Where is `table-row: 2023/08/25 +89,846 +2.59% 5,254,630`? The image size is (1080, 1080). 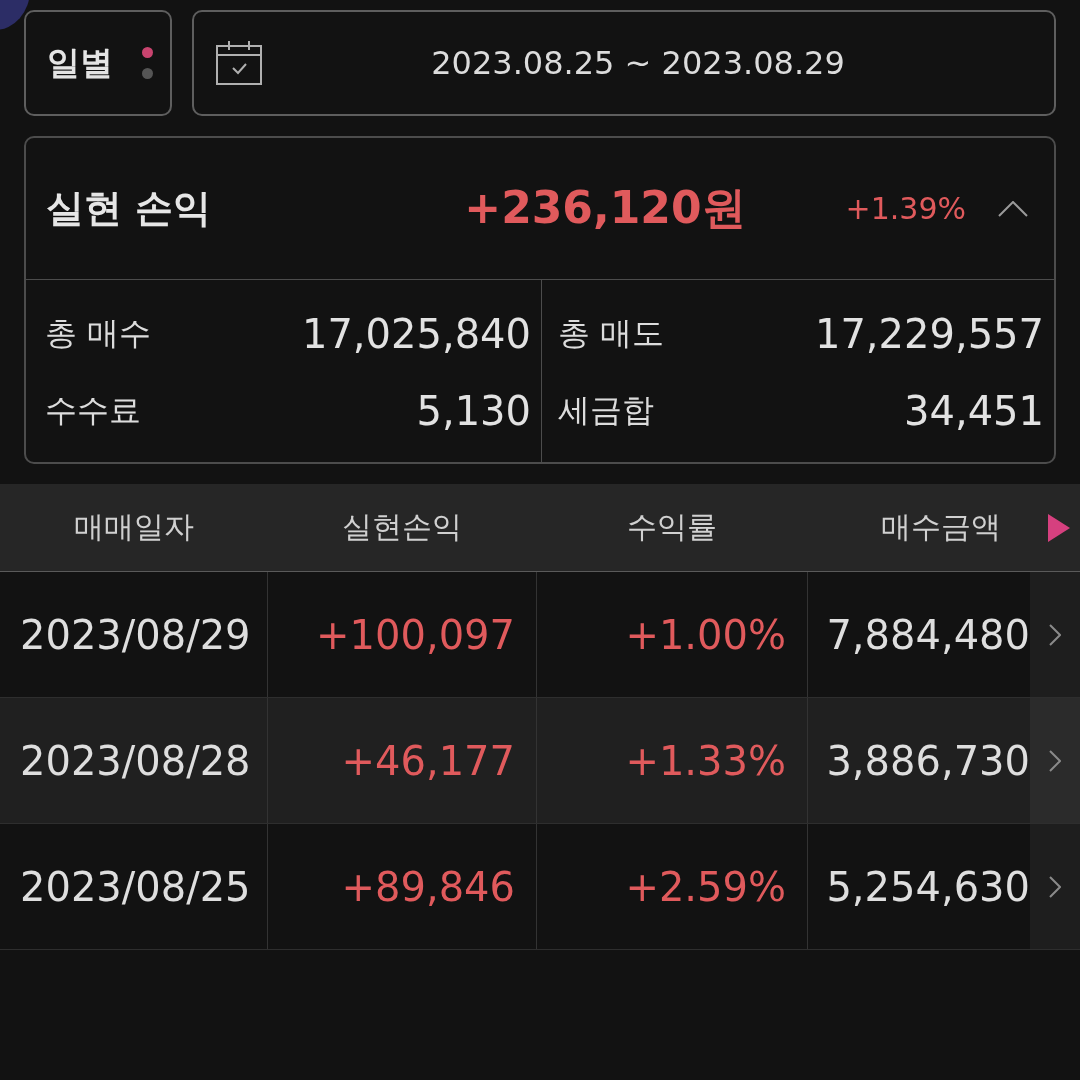
table-row: 2023/08/25 +89,846 +2.59% 5,254,630 is located at coordinates (540, 887).